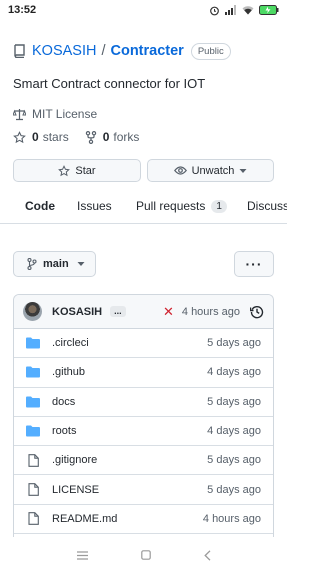 This screenshot has width=320, height=573. What do you see at coordinates (77, 312) in the screenshot?
I see `commit-author: KOSASIH` at bounding box center [77, 312].